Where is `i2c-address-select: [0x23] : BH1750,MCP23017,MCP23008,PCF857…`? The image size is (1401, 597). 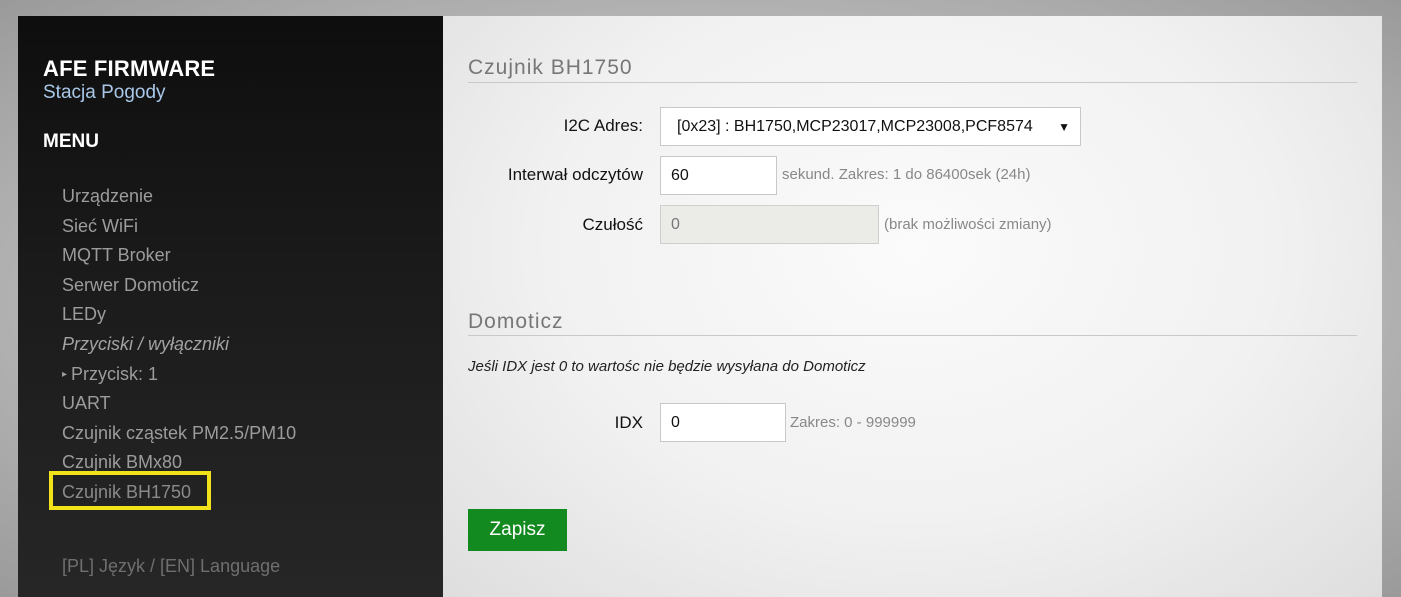
i2c-address-select: [0x23] : BH1750,MCP23017,MCP23008,PCF857… is located at coordinates (870, 126).